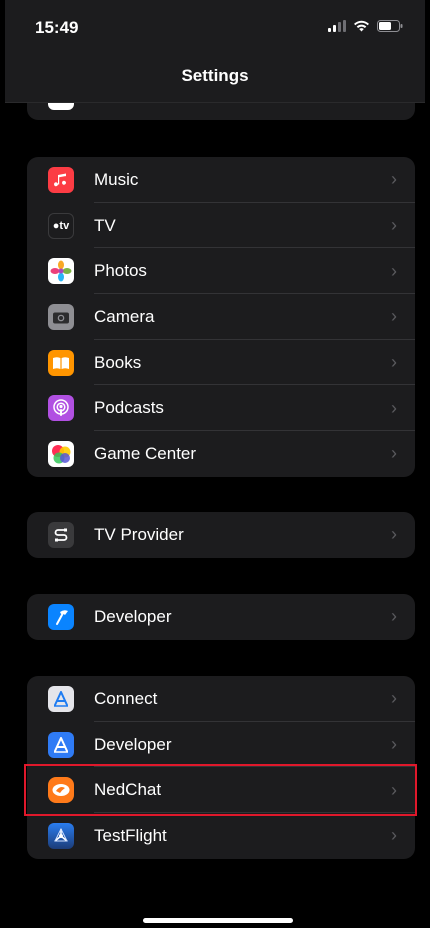 This screenshot has height=928, width=430. Describe the element at coordinates (129, 408) in the screenshot. I see `row-label: Podcasts` at that location.